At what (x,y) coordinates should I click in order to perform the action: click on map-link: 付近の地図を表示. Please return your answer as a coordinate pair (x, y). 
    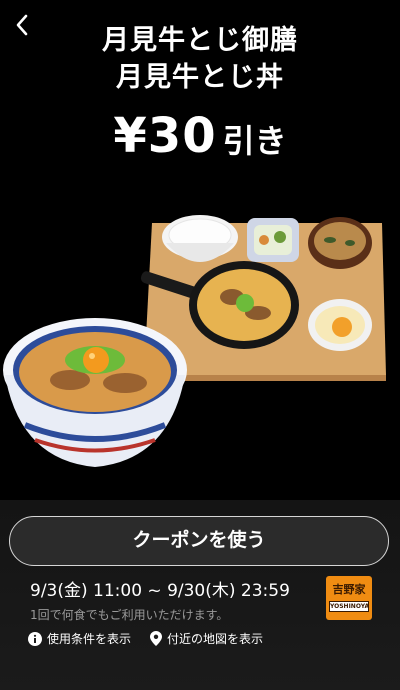
    Looking at the image, I should click on (206, 638).